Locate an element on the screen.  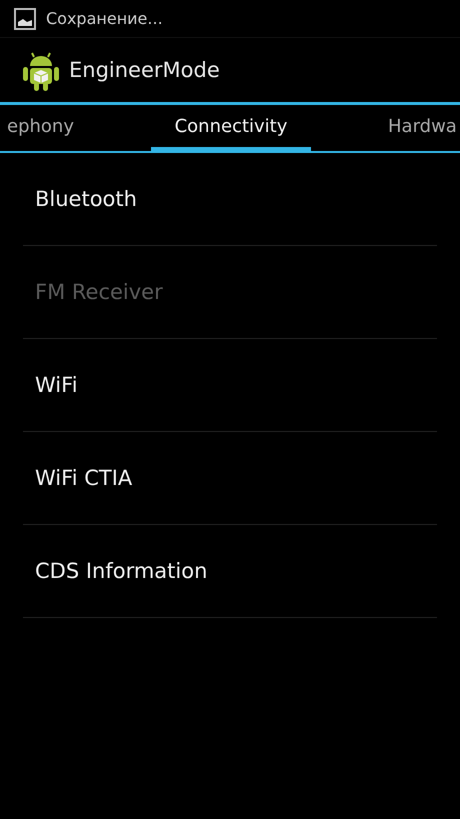
menu-item: Bluetooth is located at coordinates (230, 199).